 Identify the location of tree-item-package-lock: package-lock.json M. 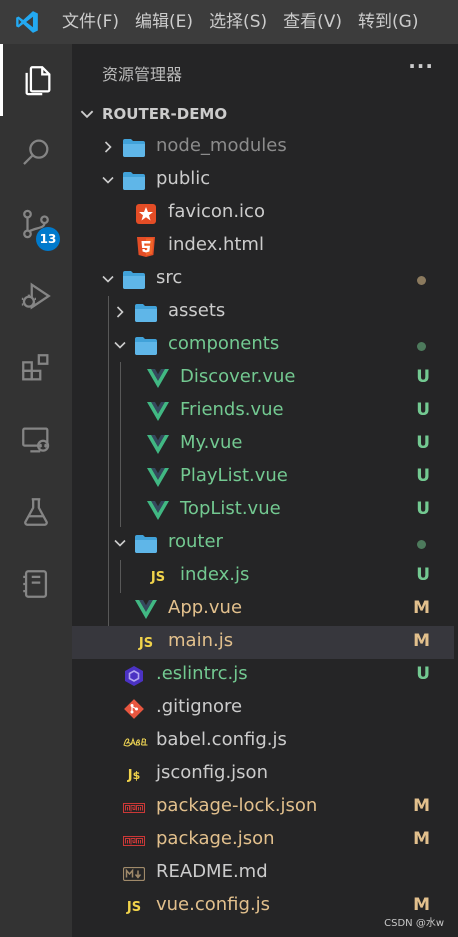
(263, 807).